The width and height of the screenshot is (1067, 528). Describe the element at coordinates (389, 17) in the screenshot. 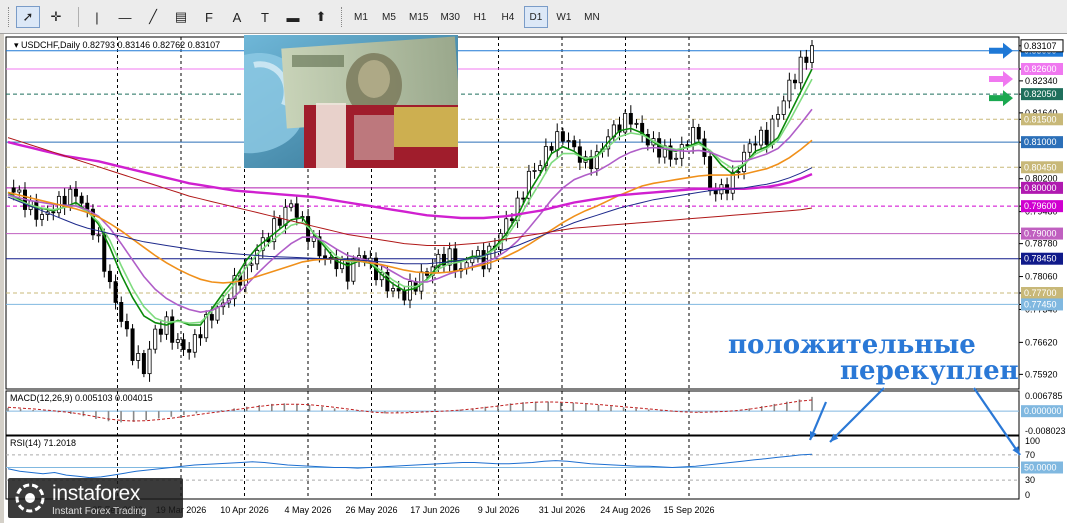

I see `timeframe-m5: M5` at that location.